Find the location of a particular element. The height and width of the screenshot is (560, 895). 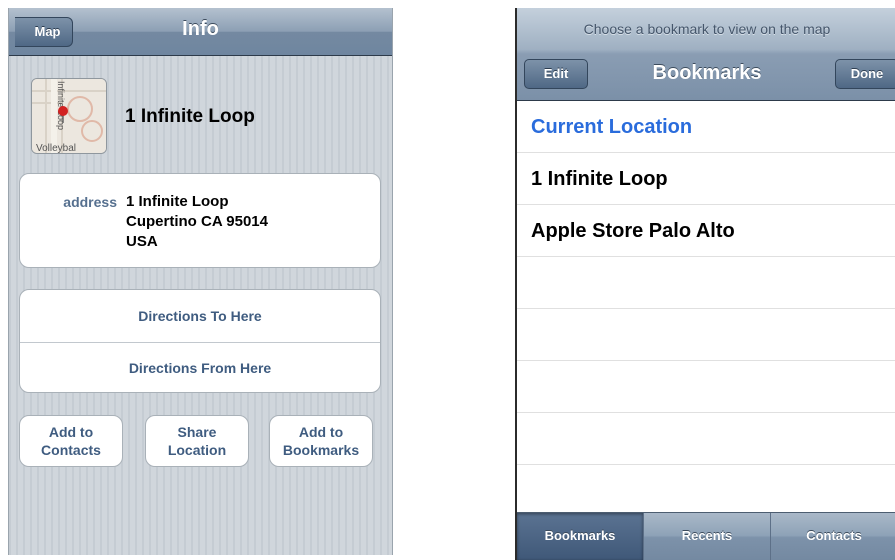

button-label-line: Contacts is located at coordinates (71, 450).